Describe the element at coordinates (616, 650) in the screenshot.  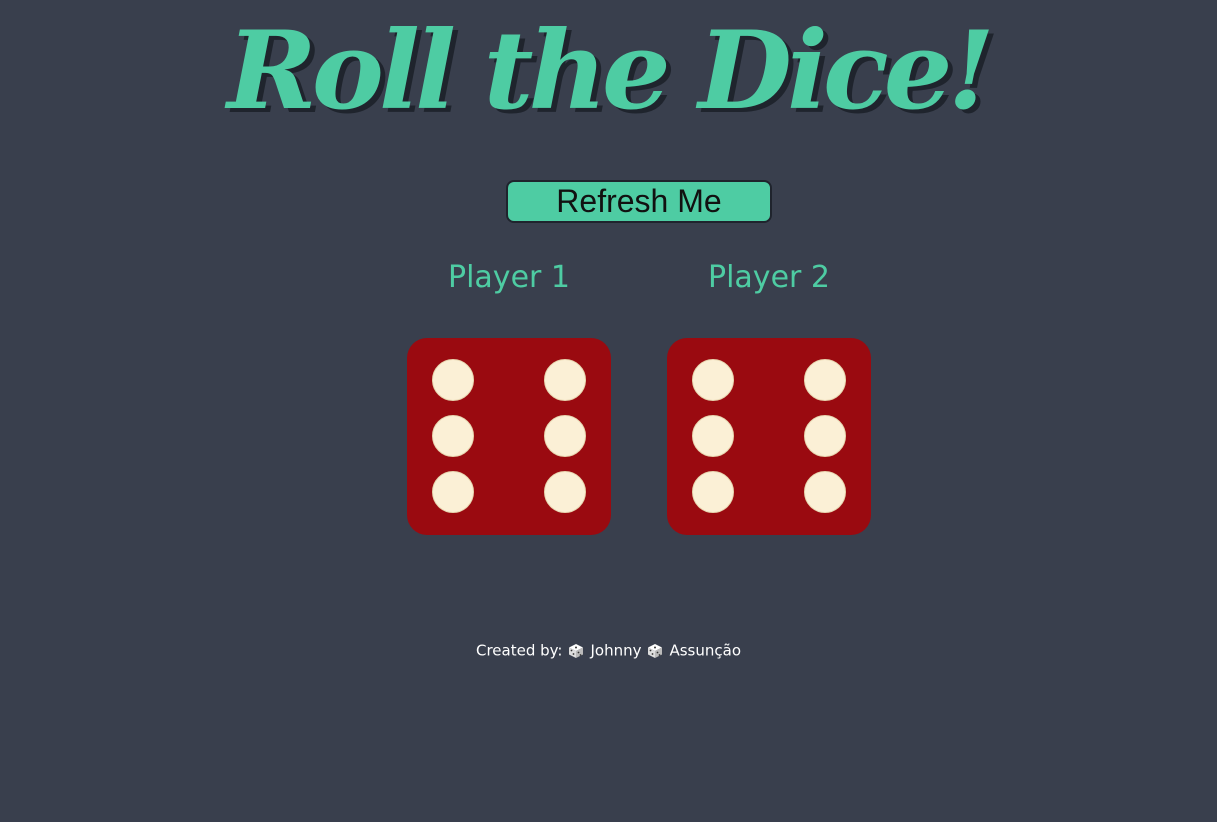
I see `footer-first-name: Johnny` at that location.